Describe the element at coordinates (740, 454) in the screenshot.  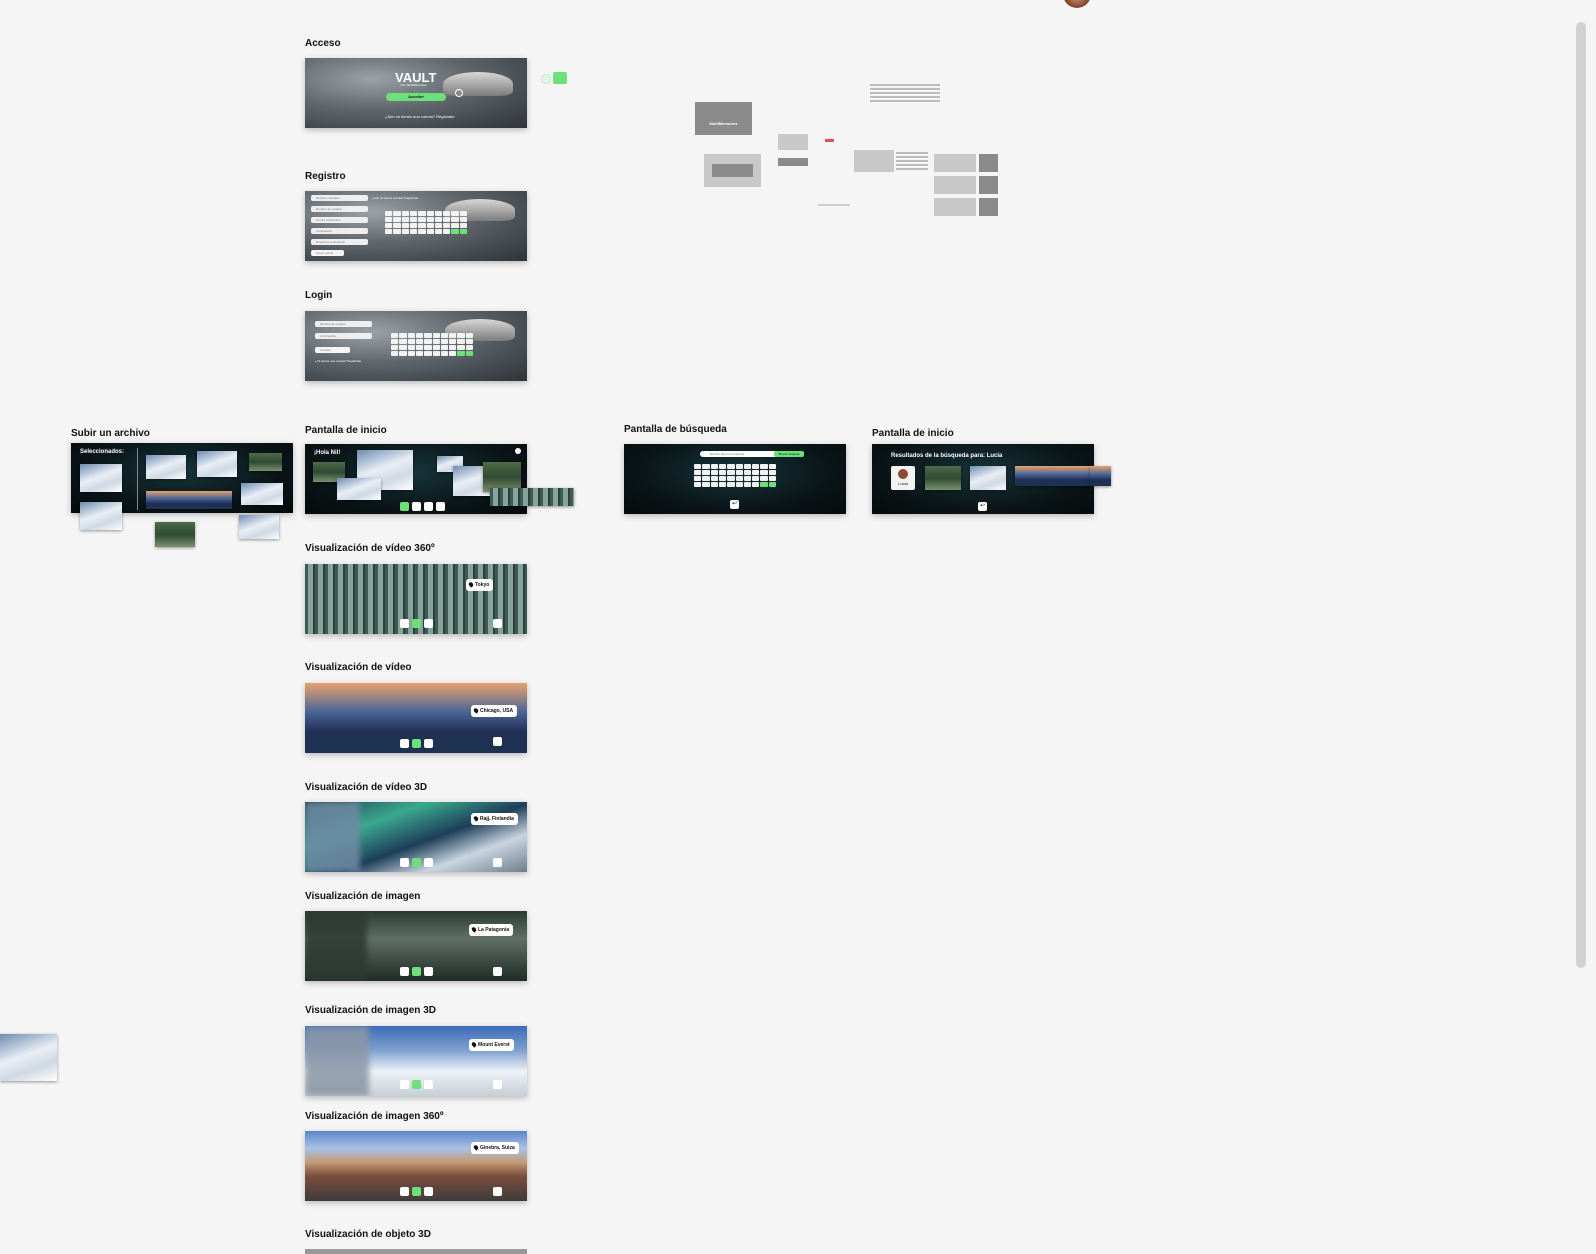
I see `search-input: Escribe aquí una etiqueta` at that location.